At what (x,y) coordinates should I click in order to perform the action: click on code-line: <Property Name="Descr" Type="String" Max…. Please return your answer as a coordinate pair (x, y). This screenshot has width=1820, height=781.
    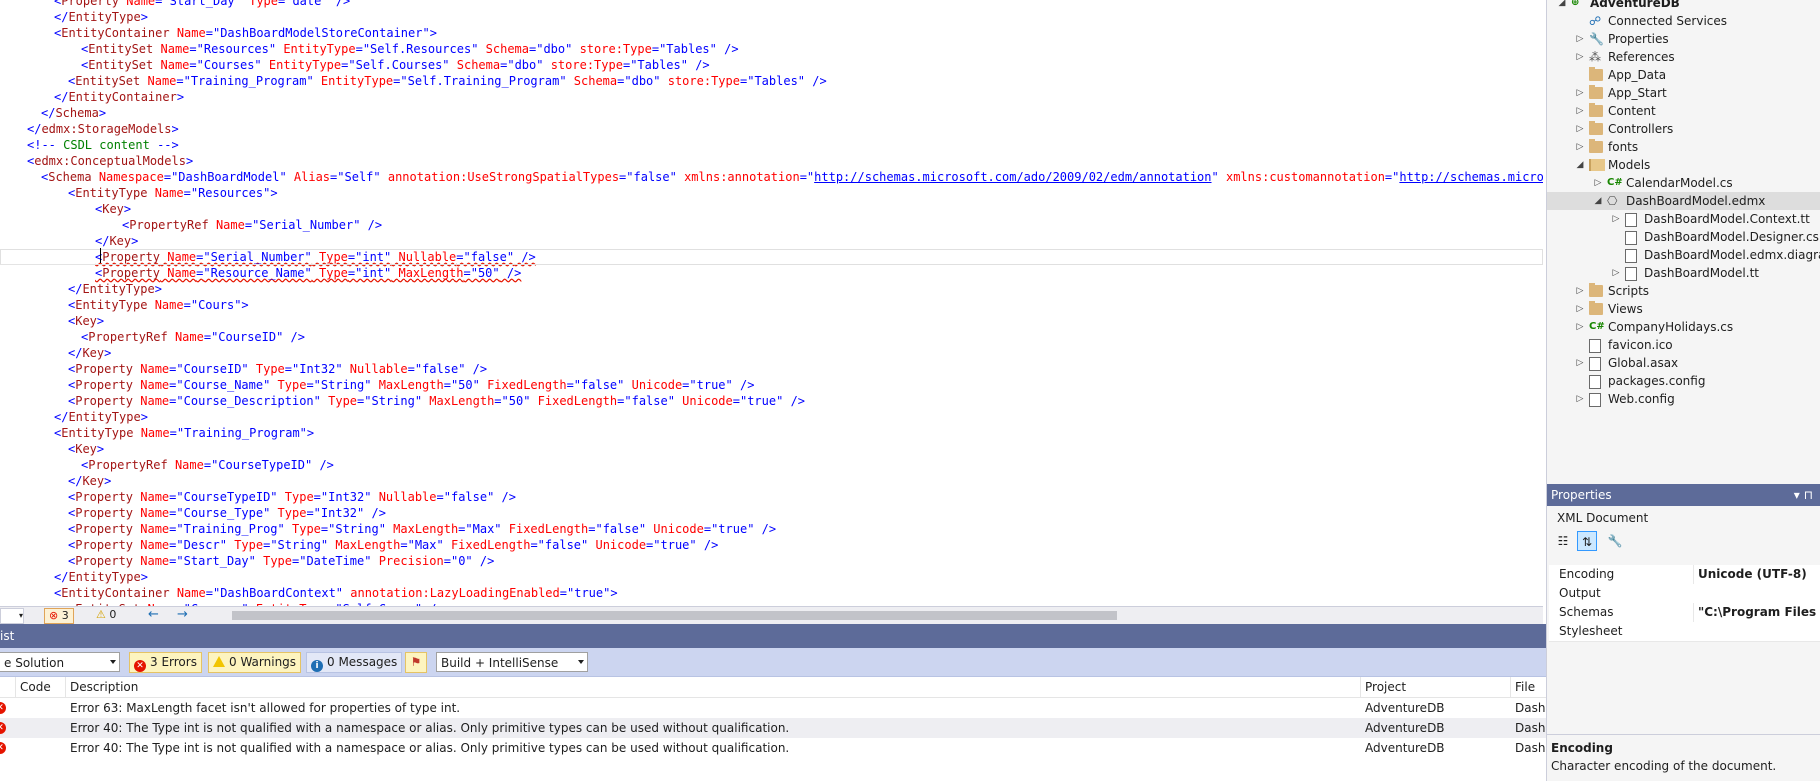
    Looking at the image, I should click on (771, 545).